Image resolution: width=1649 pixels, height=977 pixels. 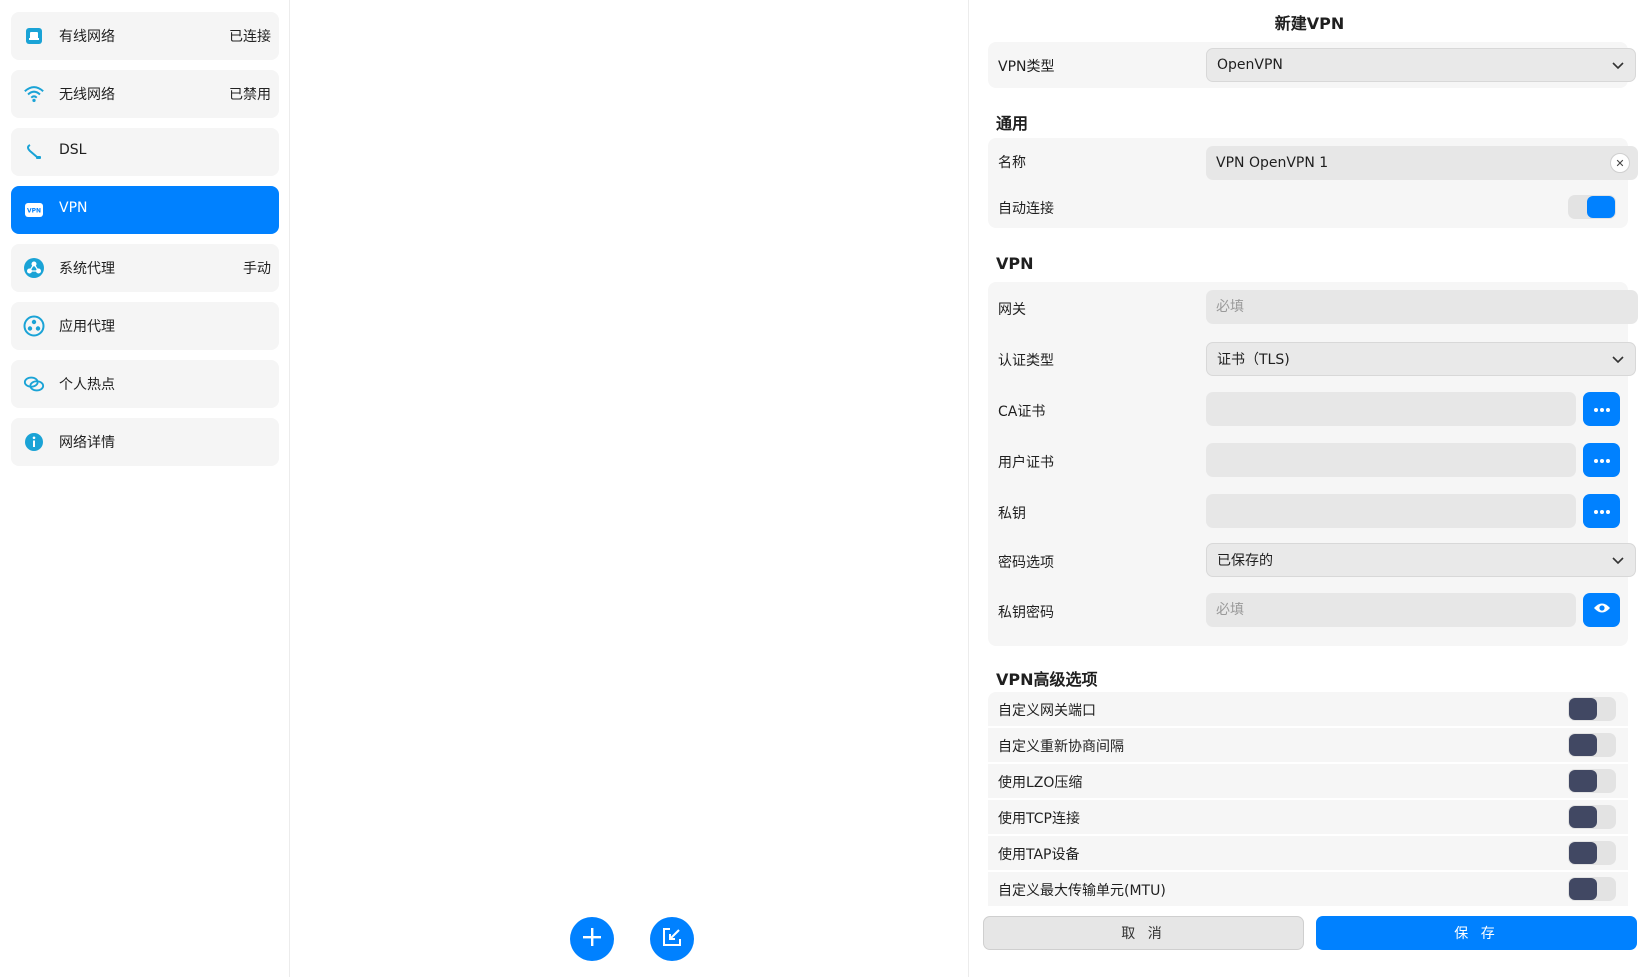 I want to click on custom-renegotiate-toggle, so click(x=1592, y=745).